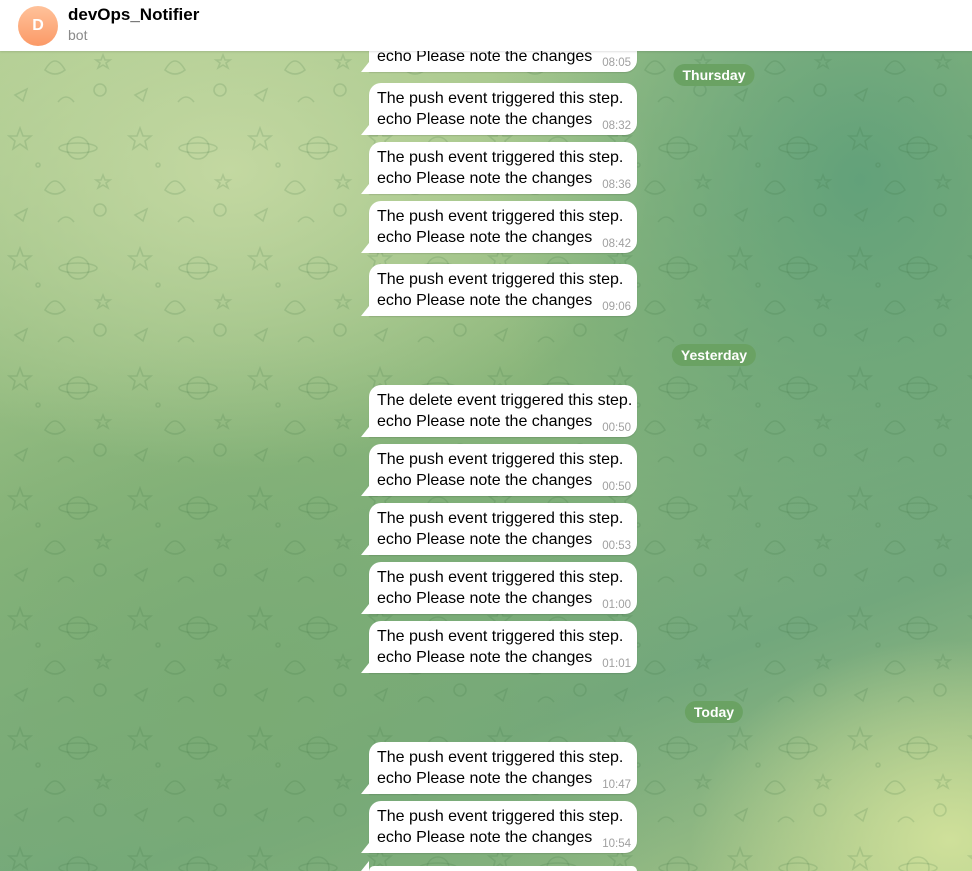 This screenshot has height=871, width=972. What do you see at coordinates (616, 605) in the screenshot?
I see `message-time: 01:00` at bounding box center [616, 605].